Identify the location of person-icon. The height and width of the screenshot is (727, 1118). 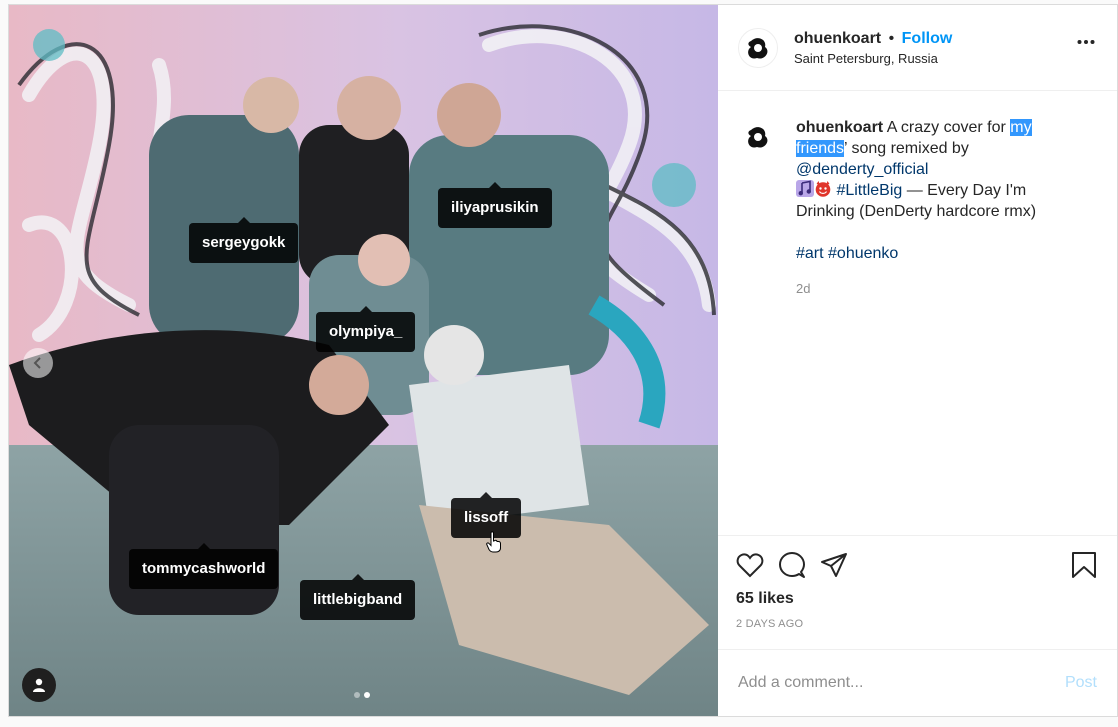
(39, 685).